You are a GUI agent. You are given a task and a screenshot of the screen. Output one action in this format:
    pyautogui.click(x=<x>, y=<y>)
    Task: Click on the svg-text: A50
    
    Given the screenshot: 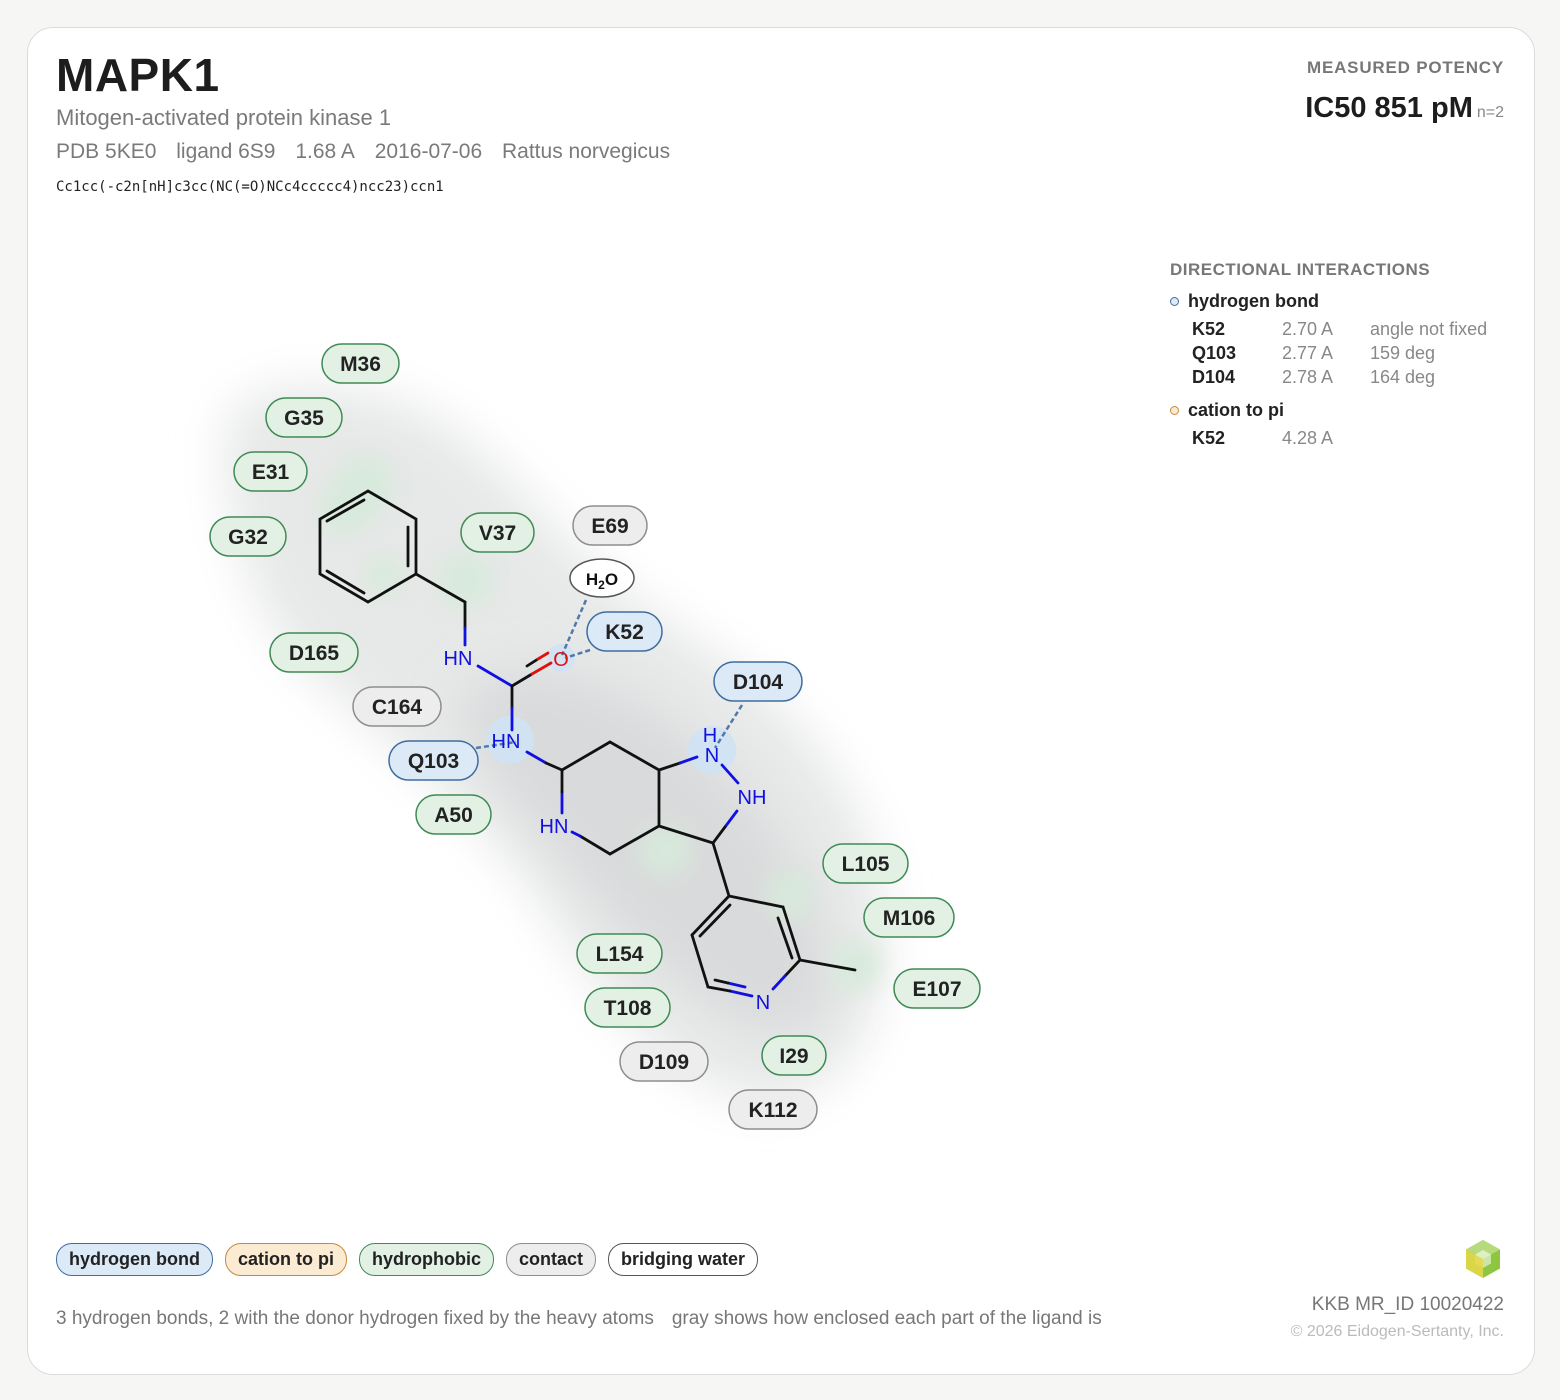 What is the action you would take?
    pyautogui.click(x=453, y=815)
    